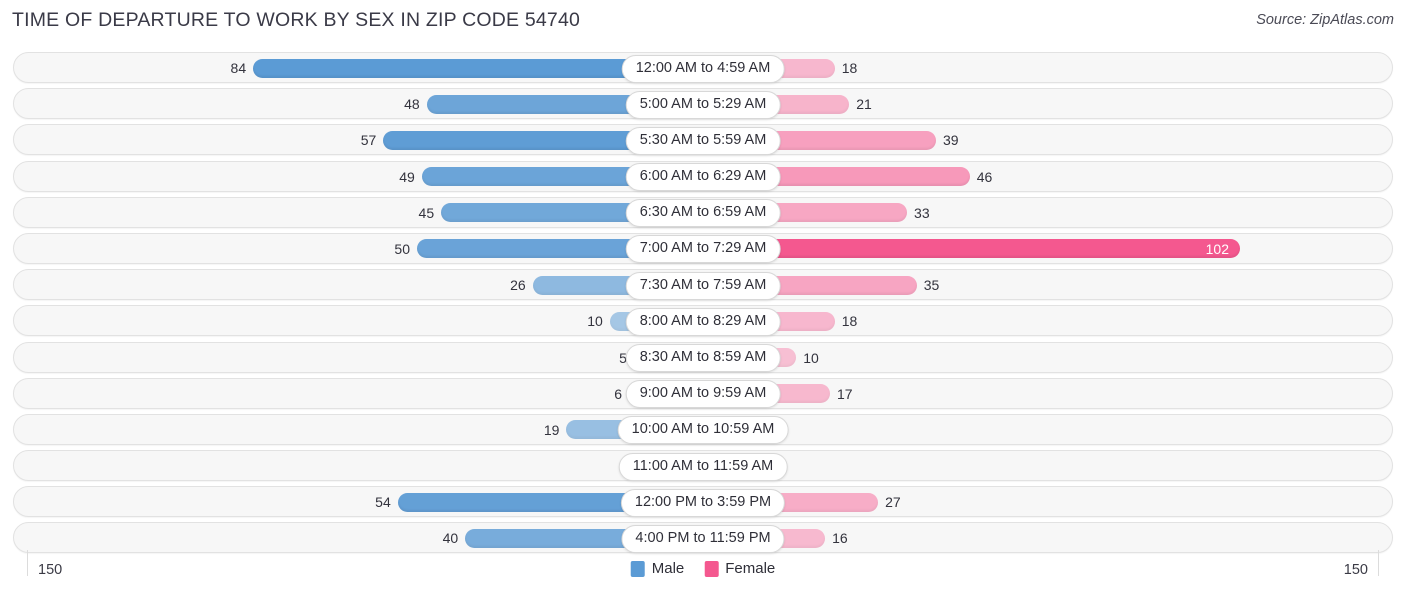  What do you see at coordinates (668, 568) in the screenshot?
I see `legend-label: Male` at bounding box center [668, 568].